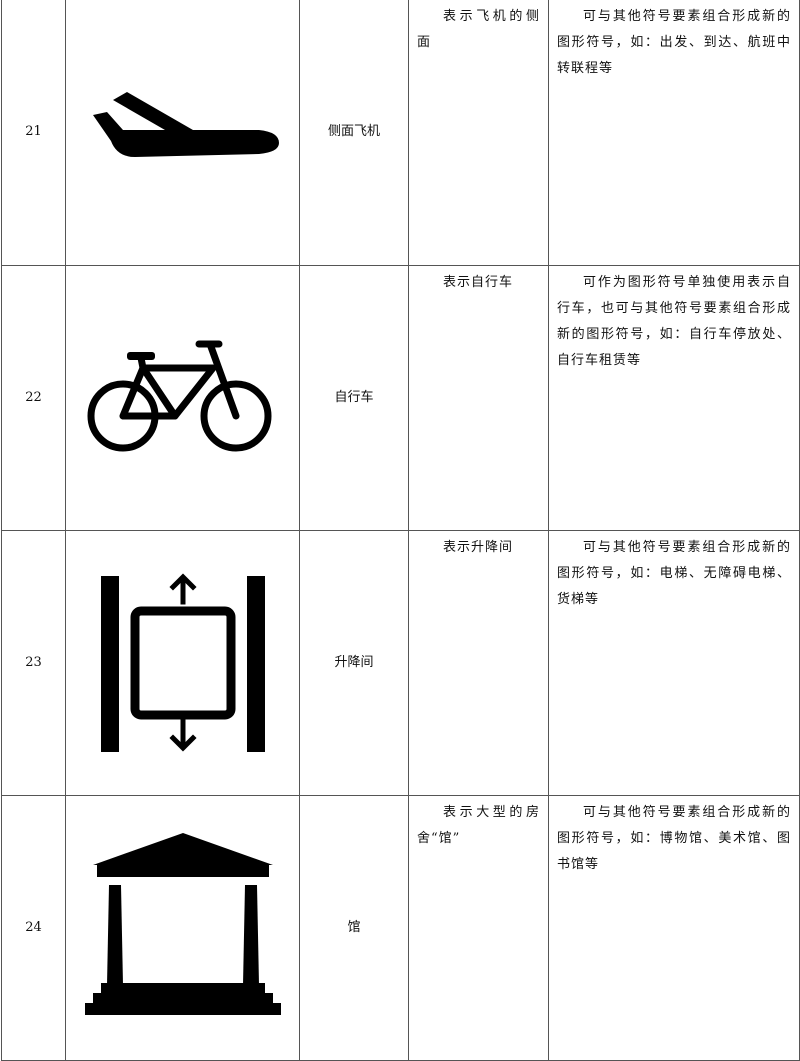  What do you see at coordinates (674, 662) in the screenshot?
I see `symbol-description: 可与其他符号要素组合形成新的图形符号，如：电梯、无障碍电梯、货梯等` at bounding box center [674, 662].